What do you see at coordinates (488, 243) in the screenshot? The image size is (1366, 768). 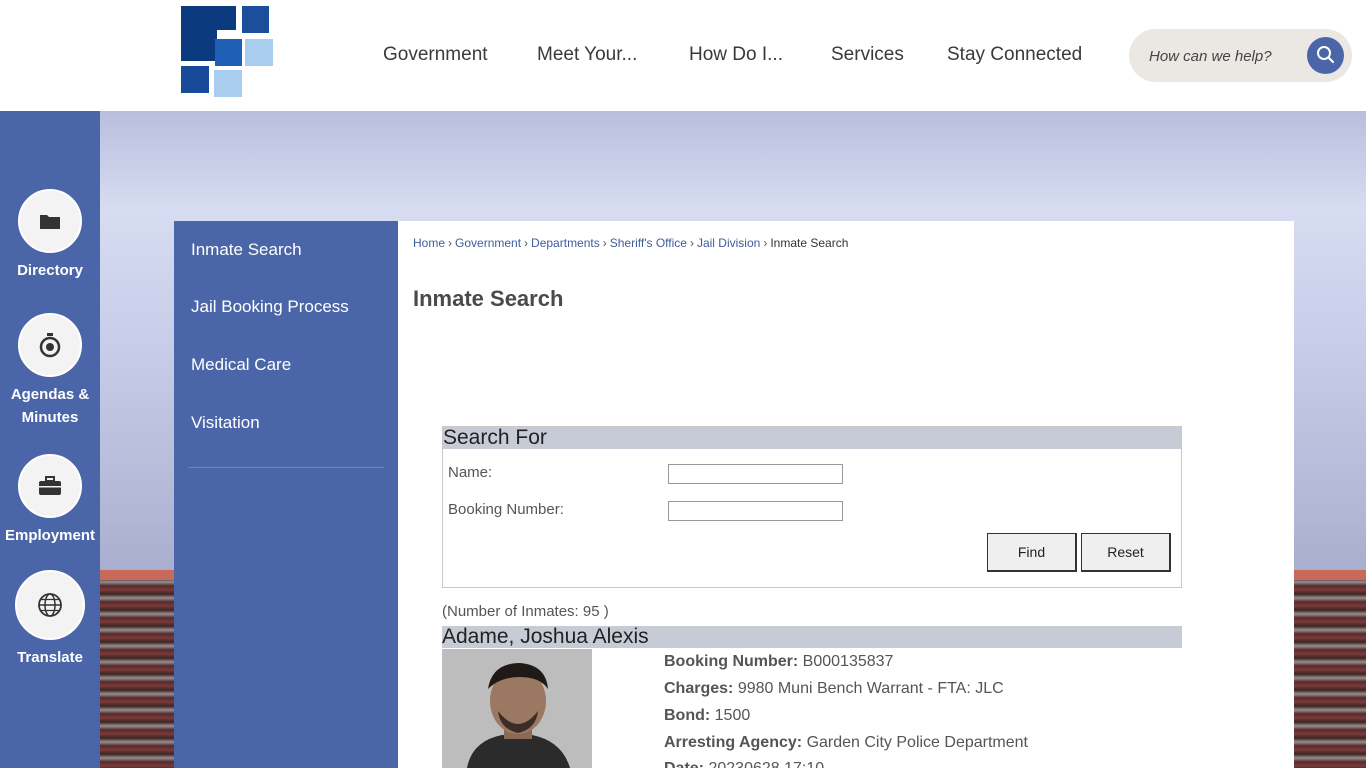 I see `breadcrumb-government: Government` at bounding box center [488, 243].